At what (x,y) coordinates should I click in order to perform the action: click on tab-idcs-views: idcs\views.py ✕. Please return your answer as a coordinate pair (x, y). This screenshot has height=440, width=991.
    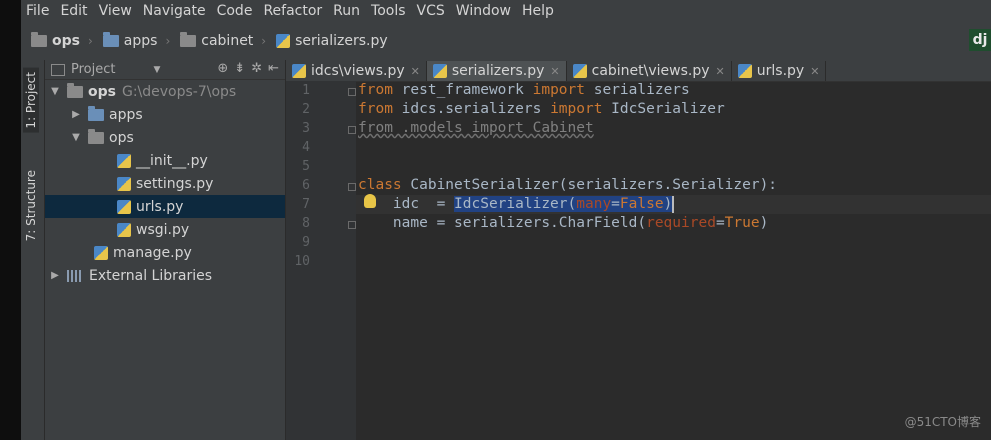
    Looking at the image, I should click on (356, 71).